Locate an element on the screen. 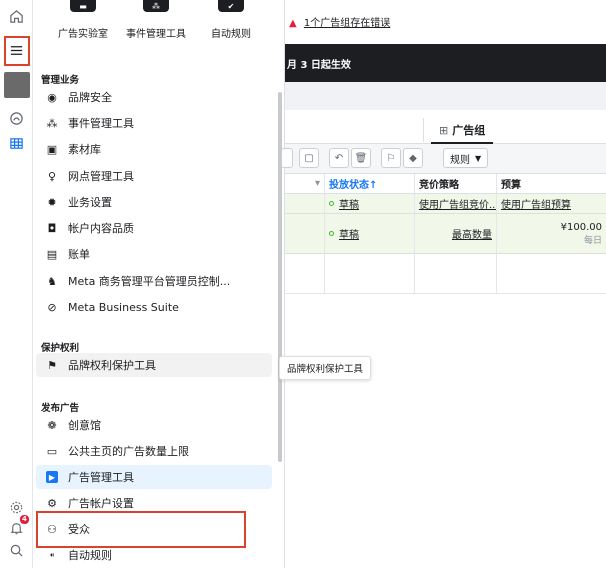 The image size is (606, 568). menu-item-label: 帐户内容品质 is located at coordinates (101, 228).